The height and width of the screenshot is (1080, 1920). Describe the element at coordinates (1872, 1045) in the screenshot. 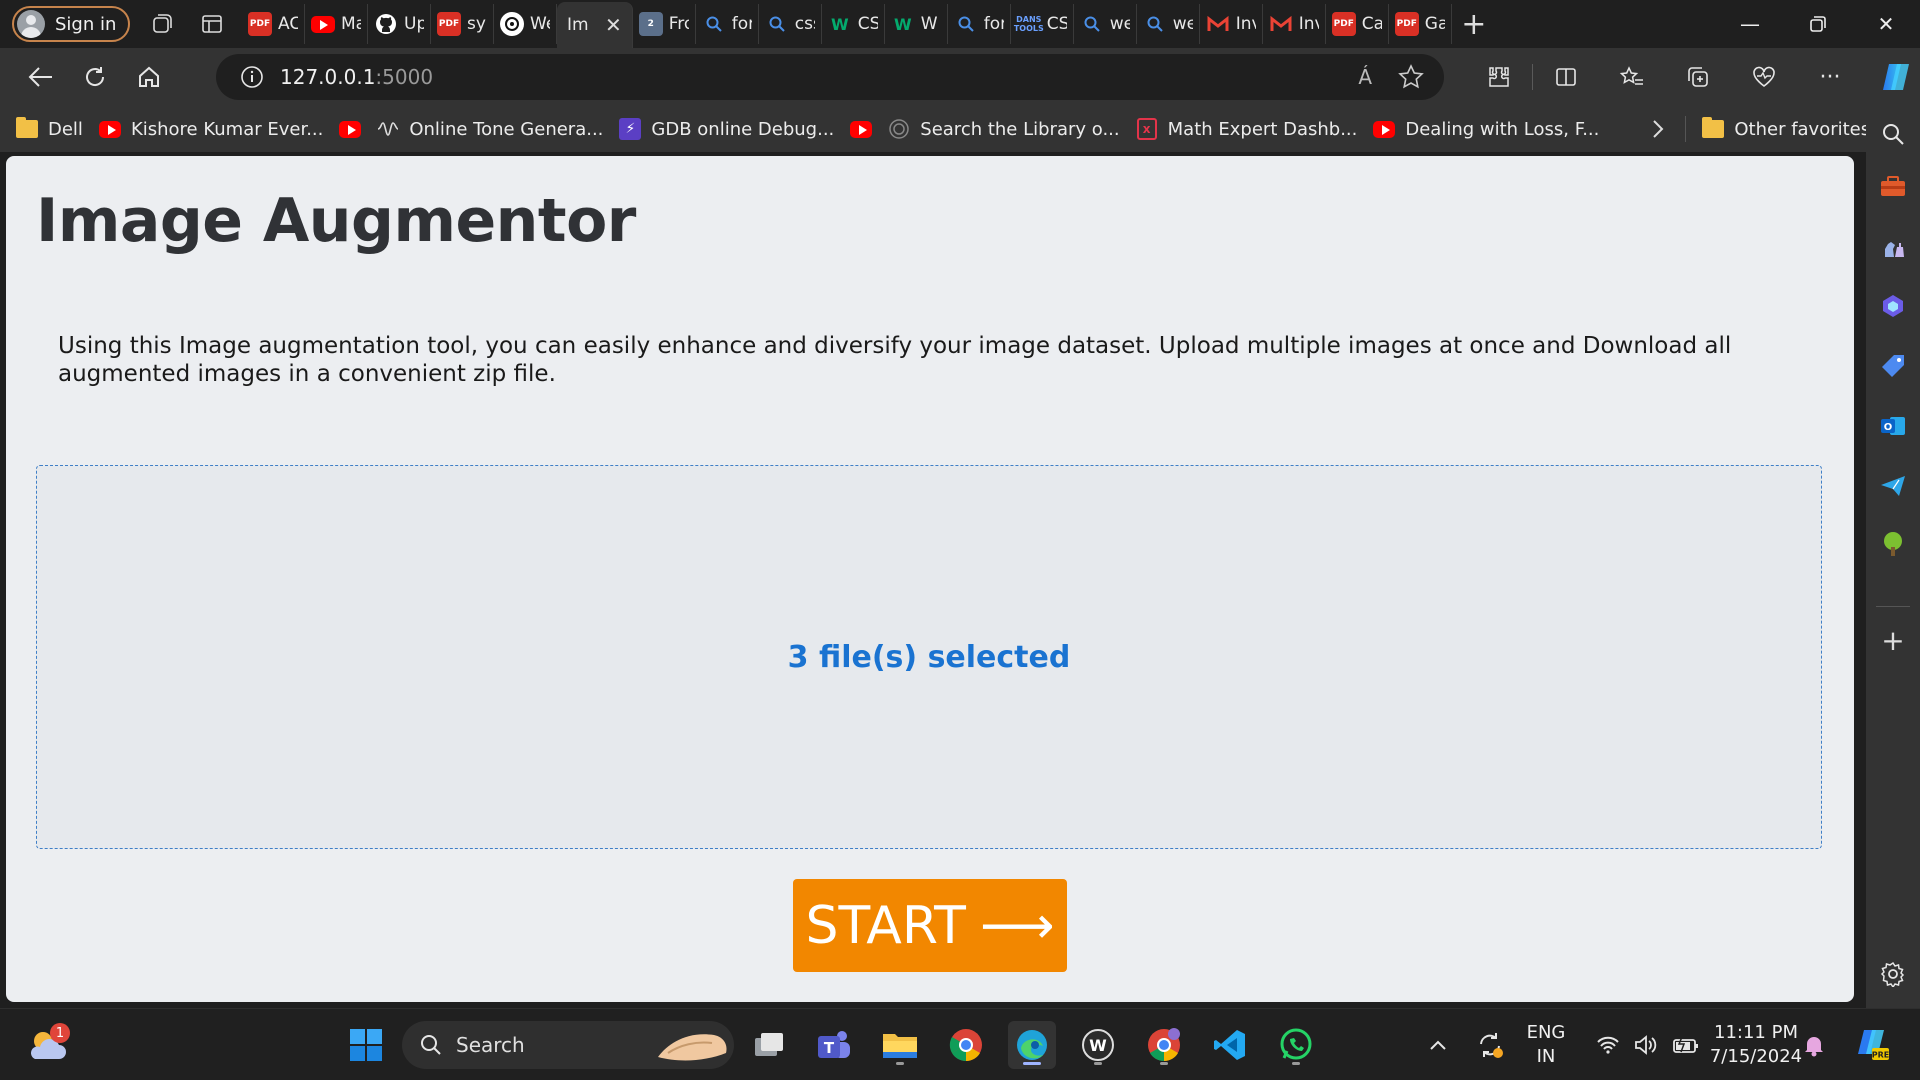

I see `copilot-taskbar-button: PRE` at that location.